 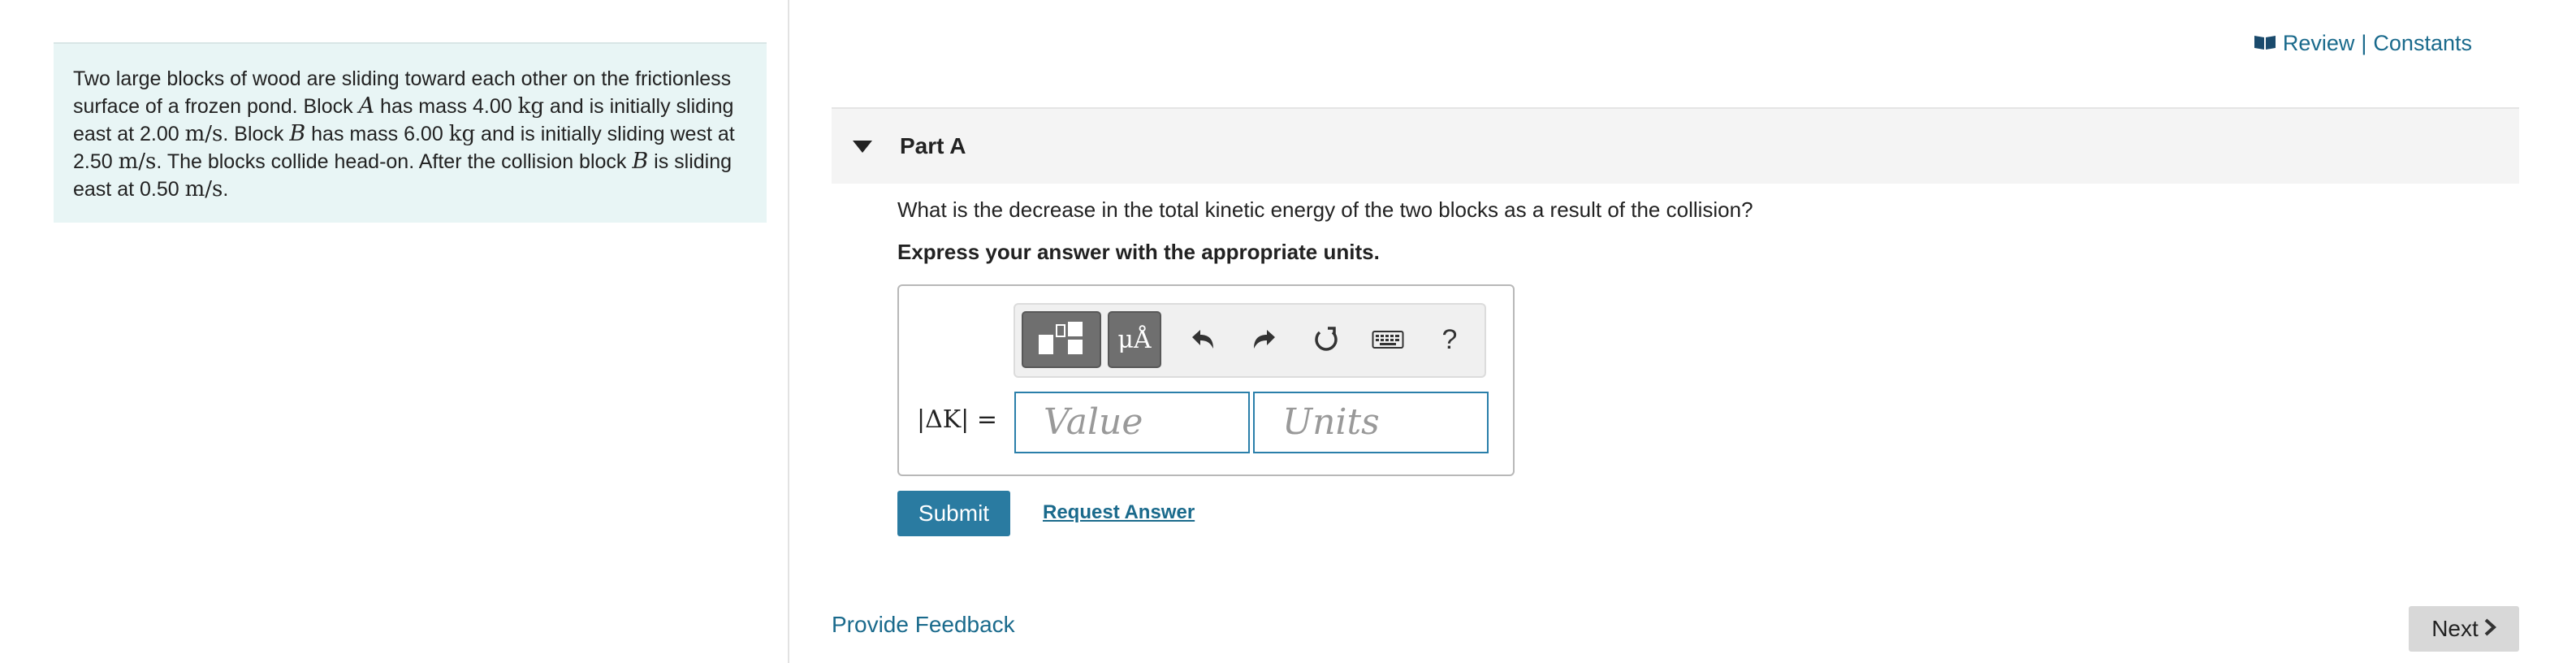 I want to click on chevron-right-icon, so click(x=2490, y=629).